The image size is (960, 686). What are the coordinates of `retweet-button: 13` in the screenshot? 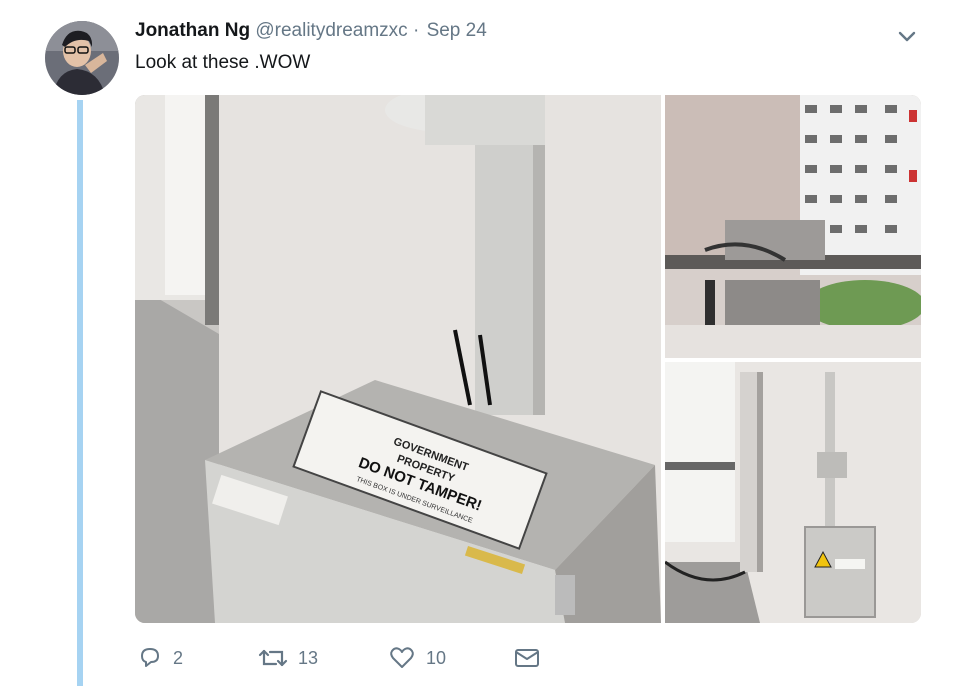 It's located at (288, 658).